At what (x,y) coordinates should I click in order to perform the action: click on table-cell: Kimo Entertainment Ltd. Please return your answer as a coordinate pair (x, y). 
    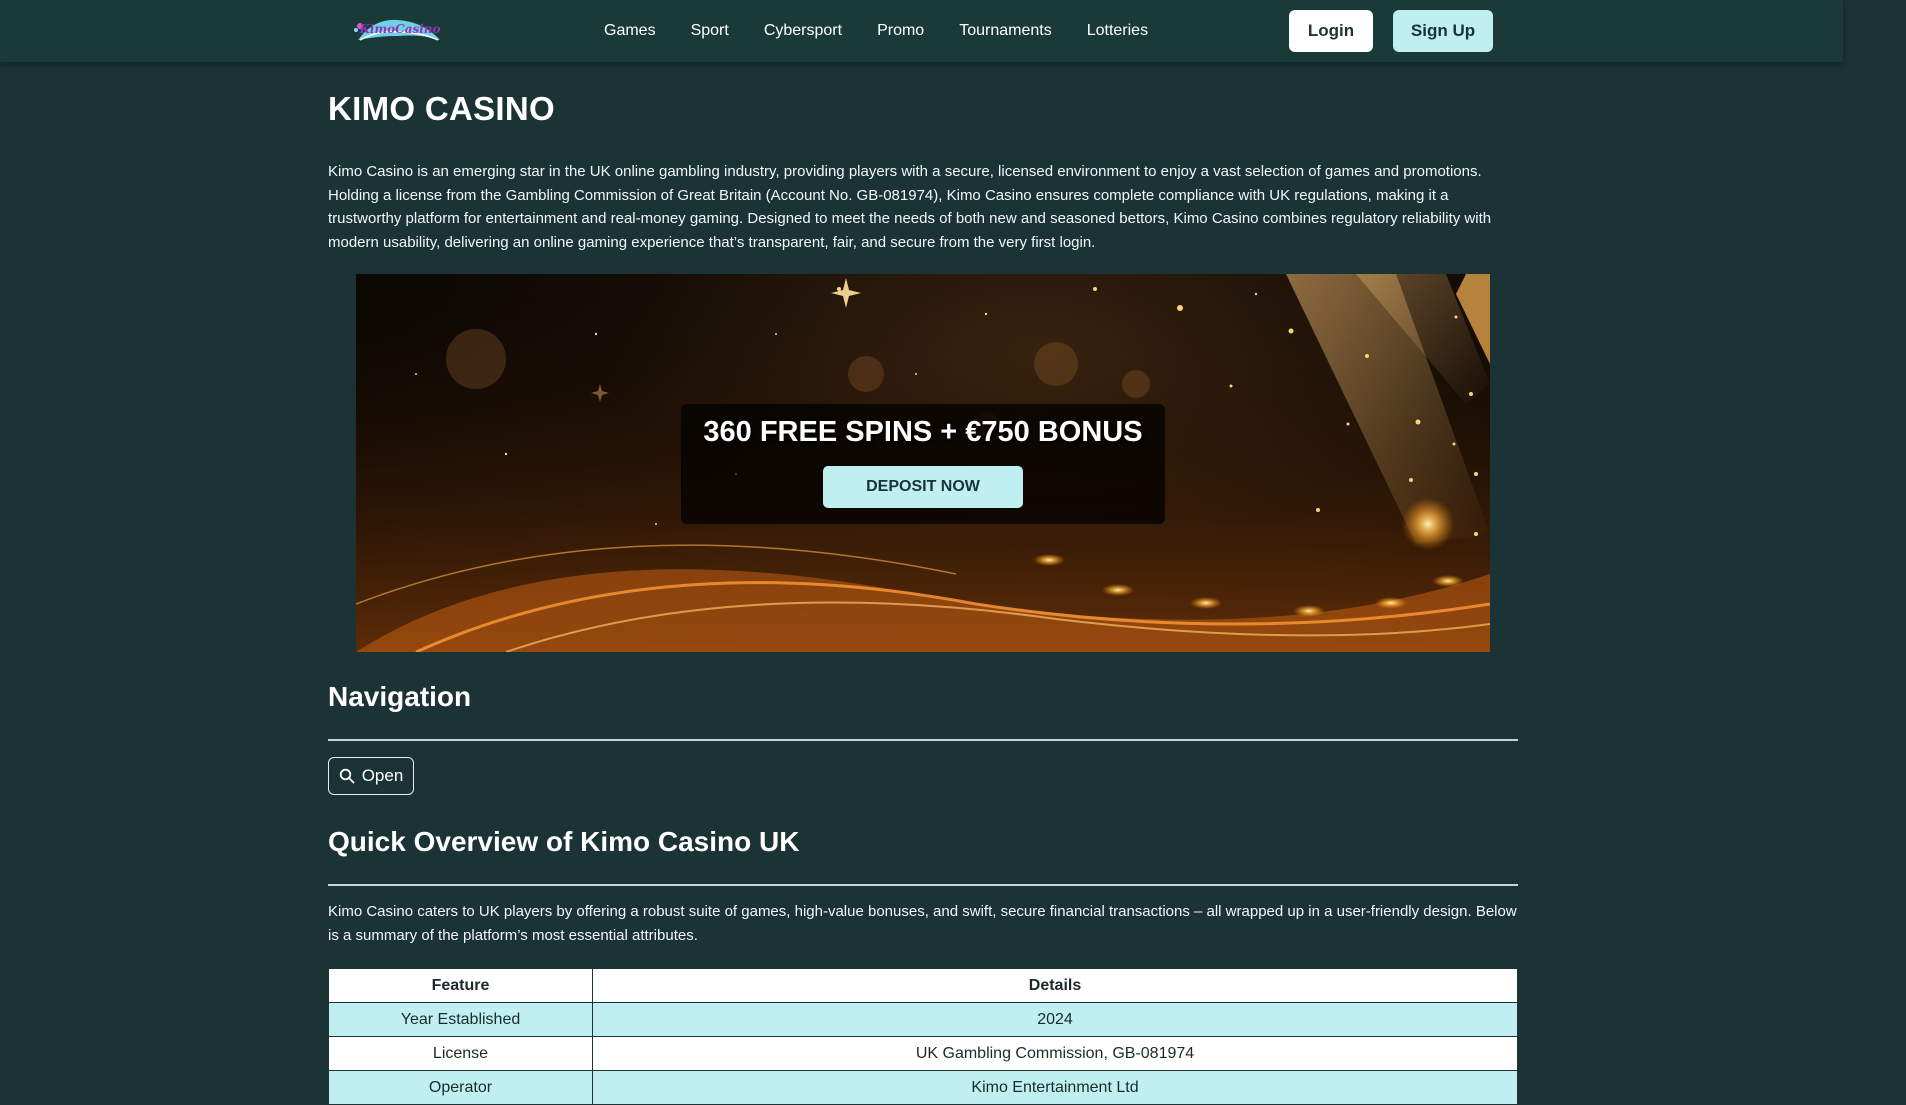
    Looking at the image, I should click on (1055, 1087).